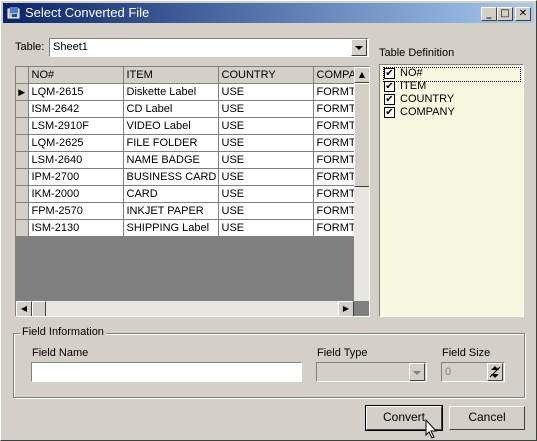  Describe the element at coordinates (76, 177) in the screenshot. I see `table-cell: IPM-2700` at that location.